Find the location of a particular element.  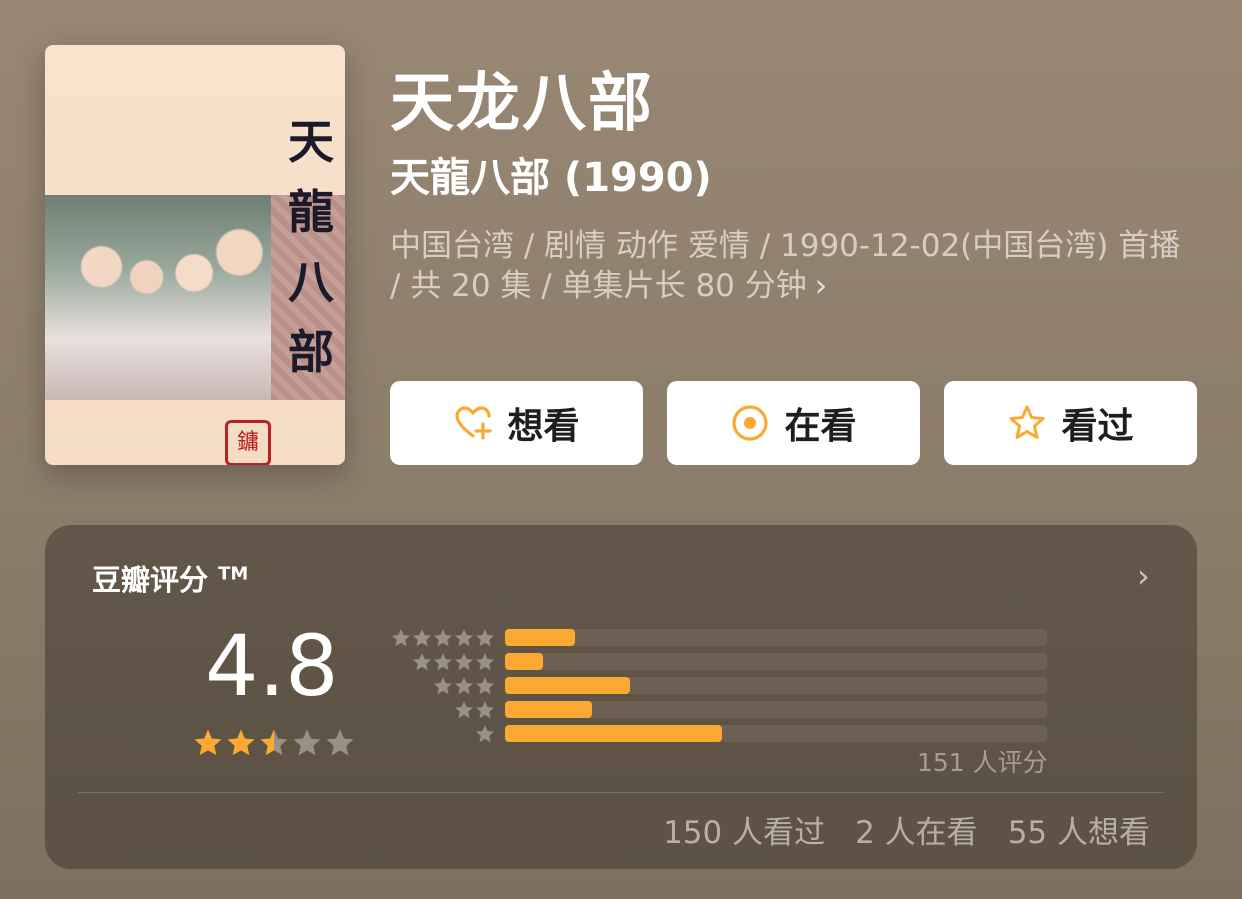

trademark-mark: TM is located at coordinates (233, 574).